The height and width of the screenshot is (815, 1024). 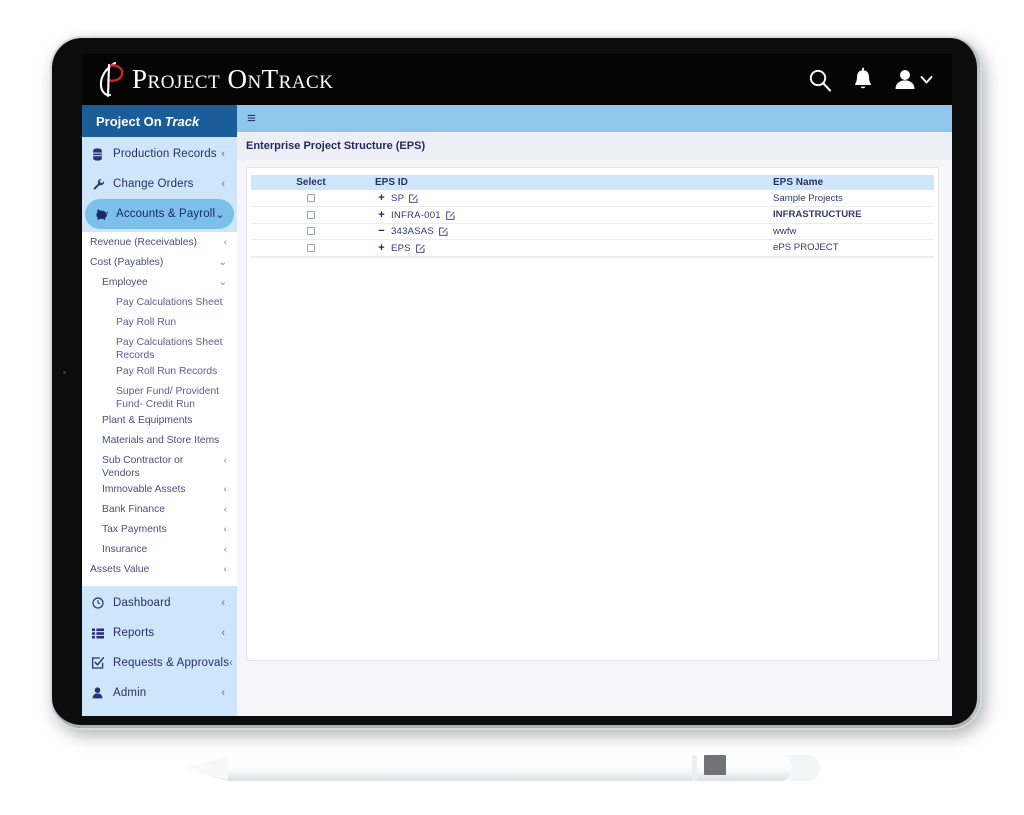 I want to click on user-icon, so click(x=905, y=80).